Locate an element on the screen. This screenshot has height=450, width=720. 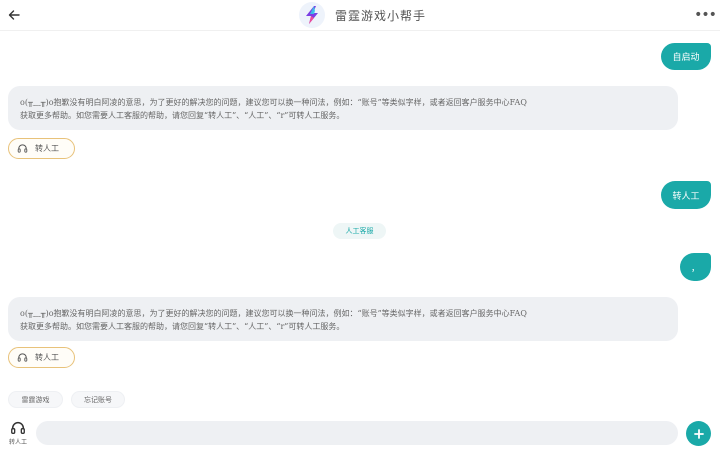
quick-reply-chip-label: 雷霆游戏 is located at coordinates (35, 399).